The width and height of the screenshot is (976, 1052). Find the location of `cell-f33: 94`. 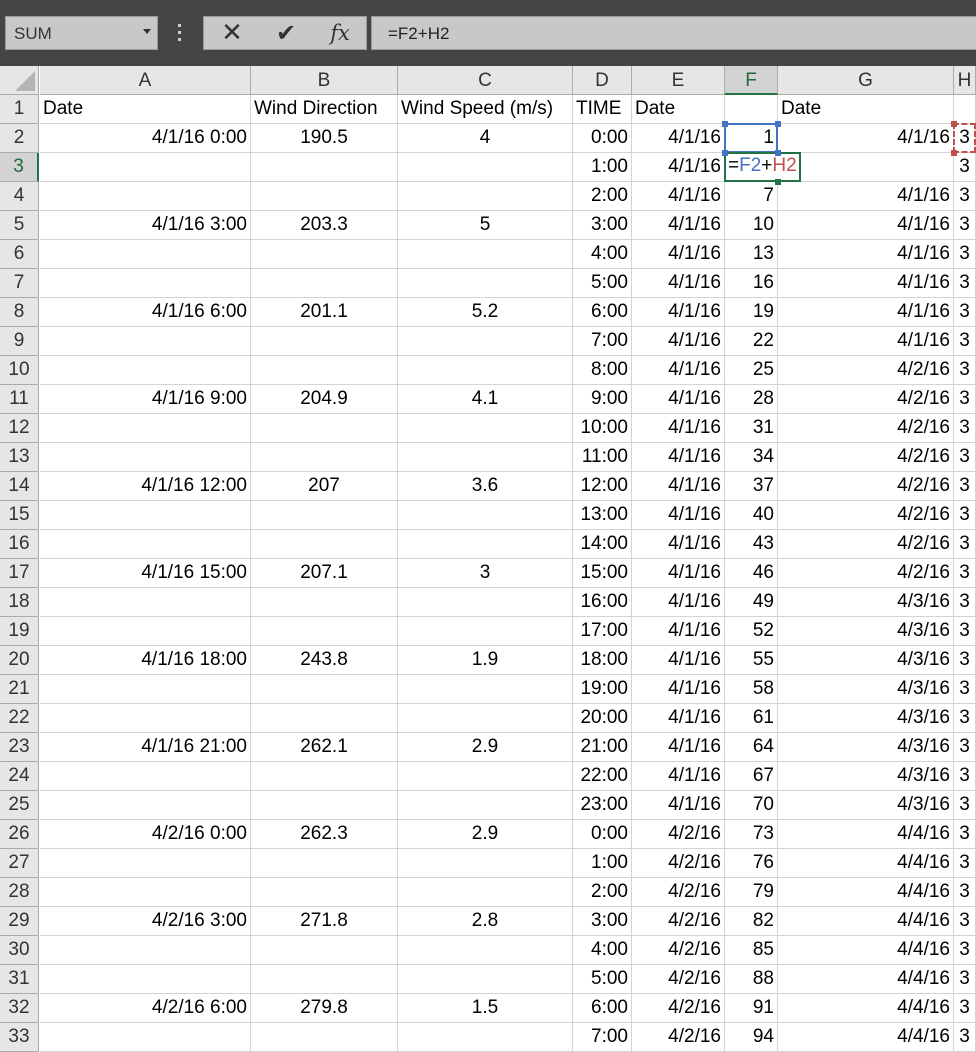

cell-f33: 94 is located at coordinates (751, 1037).